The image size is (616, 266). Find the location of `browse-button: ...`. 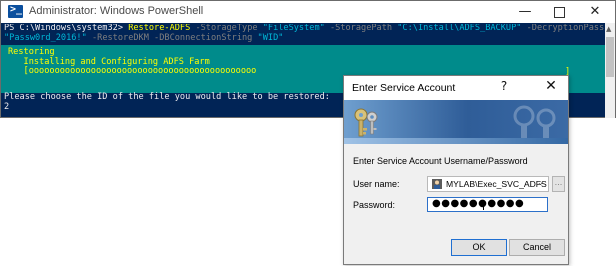

browse-button: ... is located at coordinates (558, 184).